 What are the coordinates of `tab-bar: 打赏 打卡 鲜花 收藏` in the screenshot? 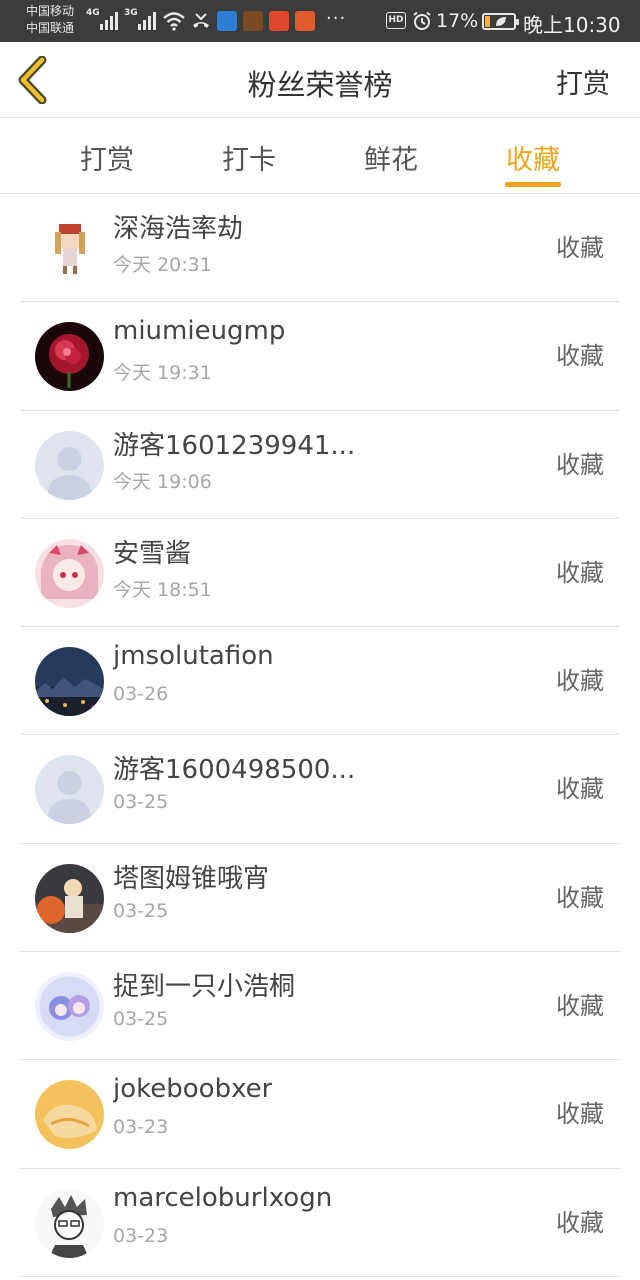 It's located at (320, 156).